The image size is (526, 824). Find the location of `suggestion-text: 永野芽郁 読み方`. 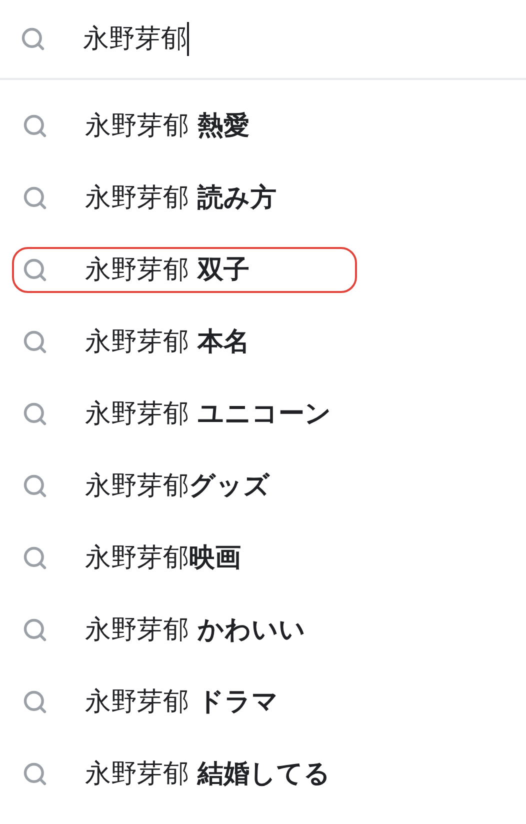

suggestion-text: 永野芽郁 読み方 is located at coordinates (180, 198).